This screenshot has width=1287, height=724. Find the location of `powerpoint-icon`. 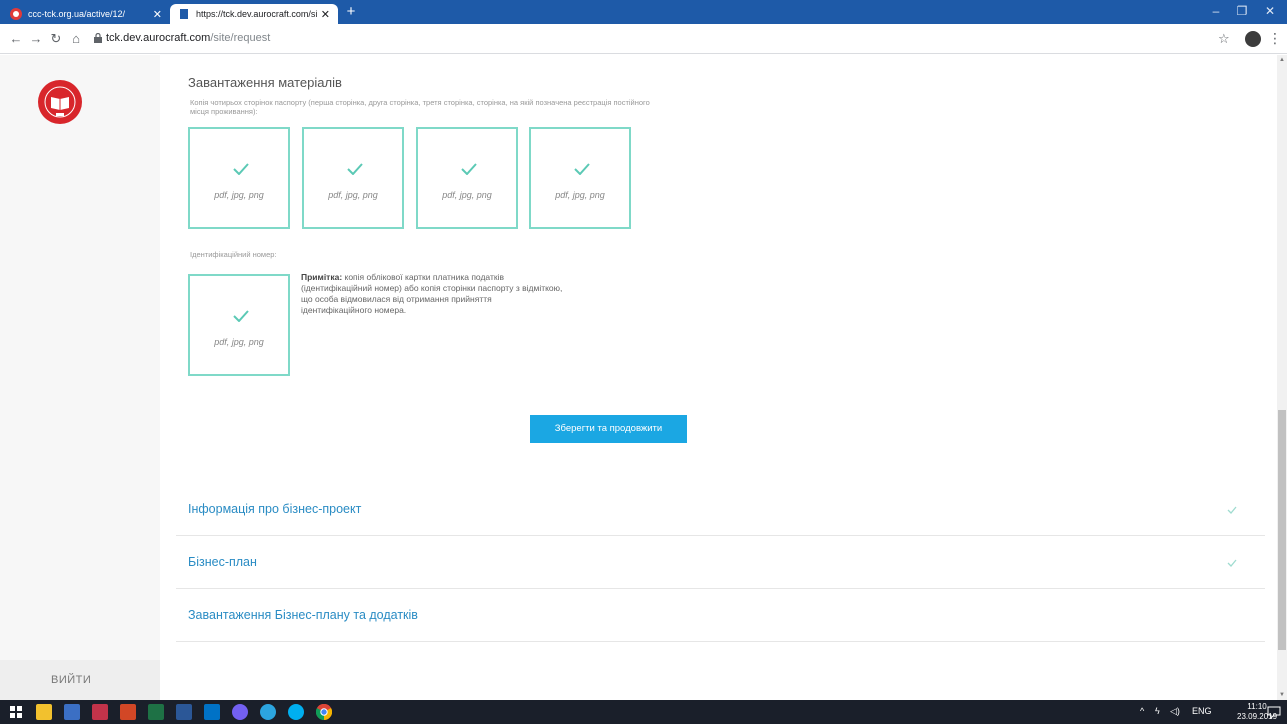

powerpoint-icon is located at coordinates (128, 712).